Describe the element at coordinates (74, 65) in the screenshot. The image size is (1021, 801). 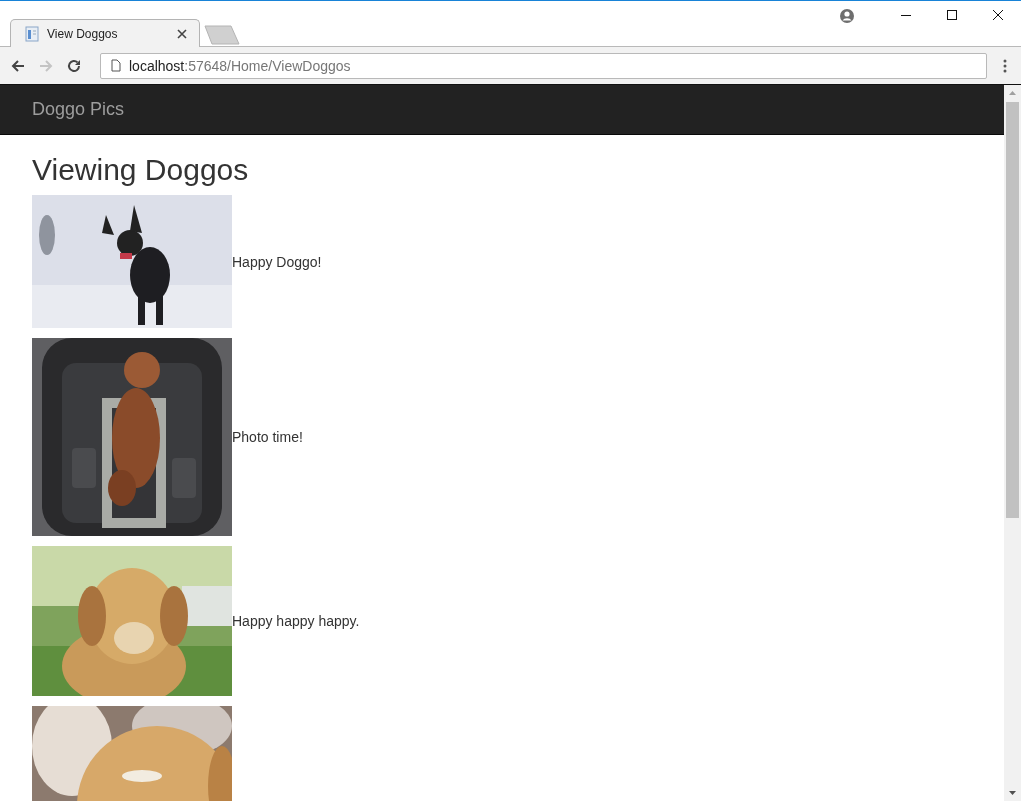
I see `reload-button` at that location.